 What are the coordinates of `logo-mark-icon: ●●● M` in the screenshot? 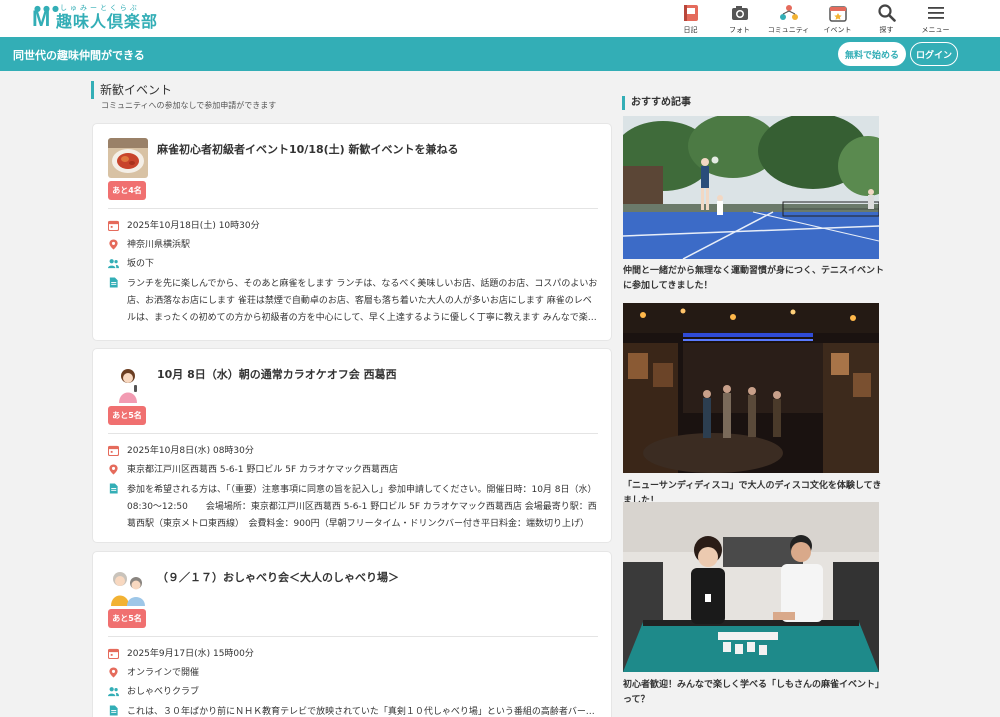 It's located at (46, 17).